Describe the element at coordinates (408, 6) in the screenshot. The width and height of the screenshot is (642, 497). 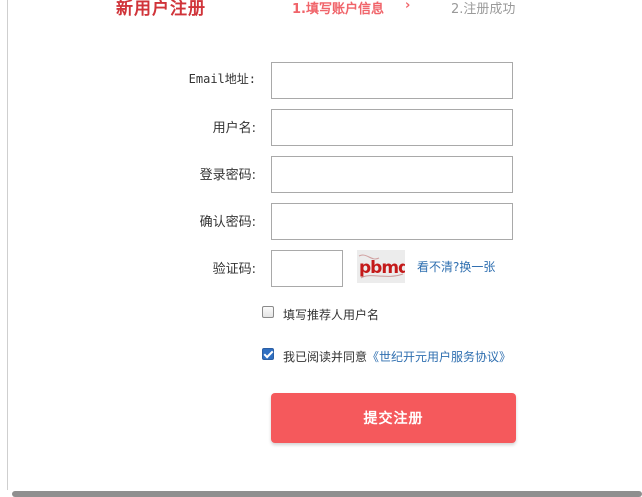
I see `chevron-right-icon: ›` at that location.